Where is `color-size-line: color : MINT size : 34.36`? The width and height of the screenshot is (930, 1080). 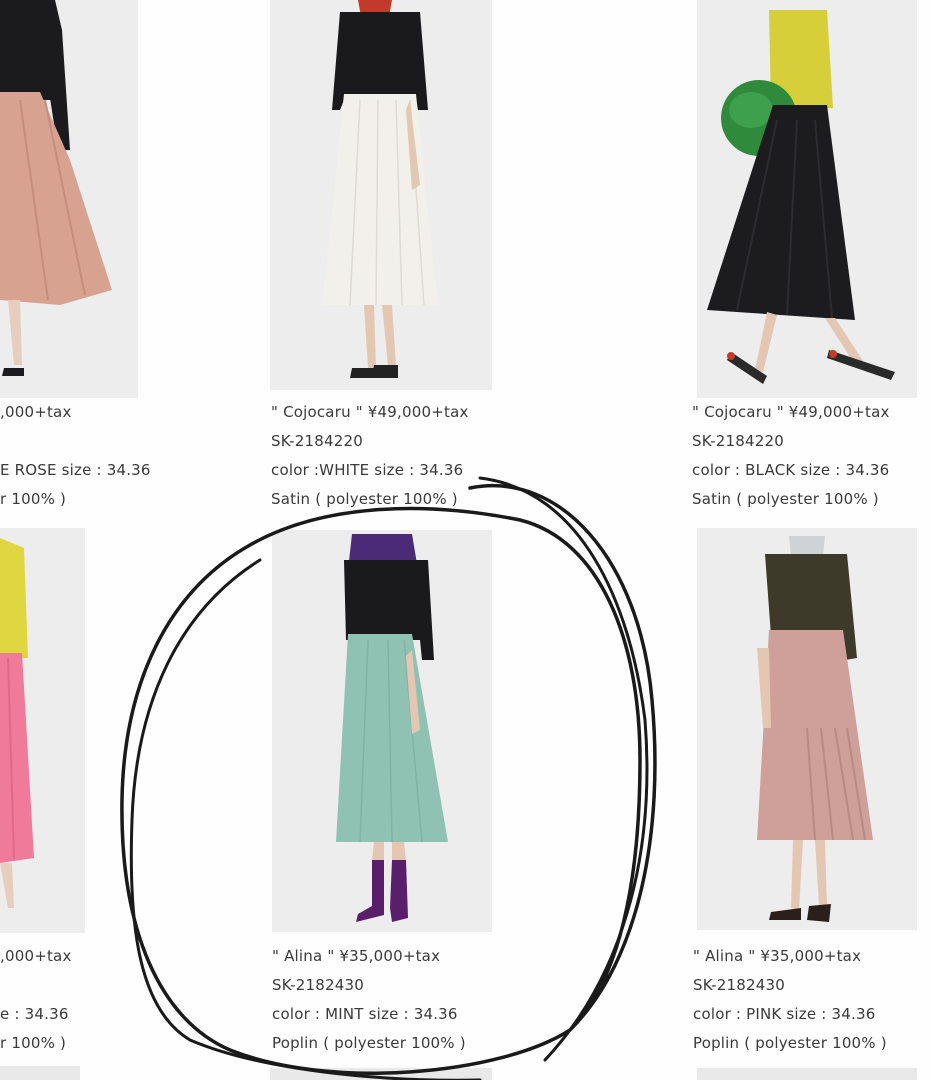
color-size-line: color : MINT size : 34.36 is located at coordinates (365, 1014).